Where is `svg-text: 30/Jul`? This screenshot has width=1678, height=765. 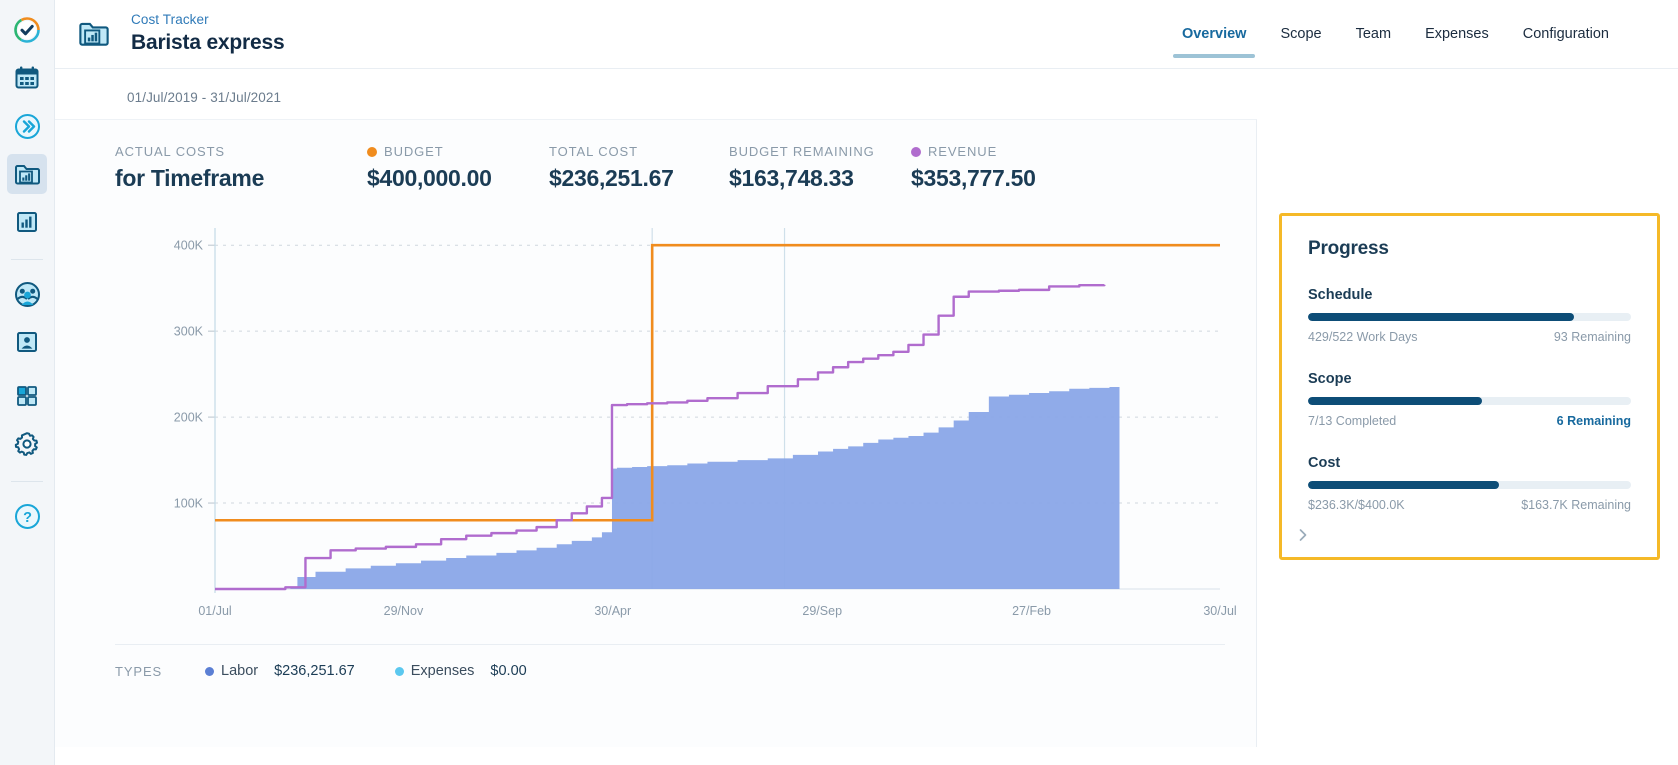 svg-text: 30/Jul is located at coordinates (1219, 611).